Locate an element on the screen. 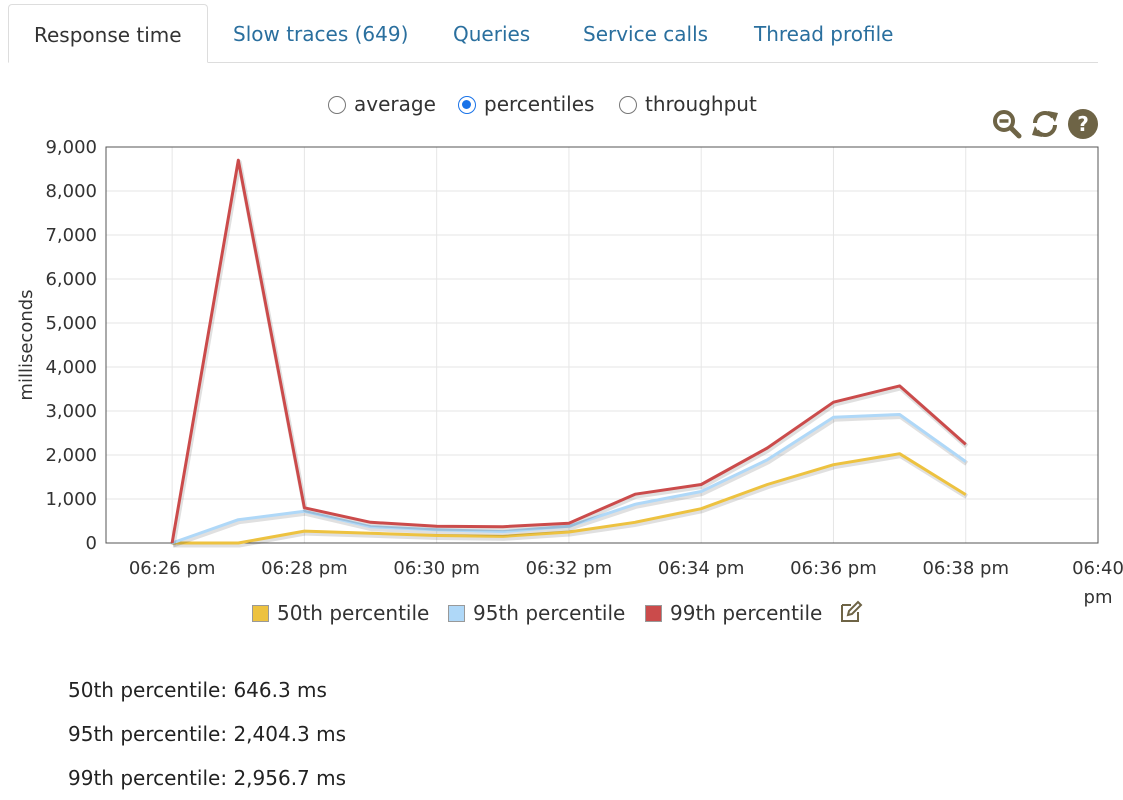 This screenshot has height=800, width=1123. legend-swatch-99th is located at coordinates (653, 613).